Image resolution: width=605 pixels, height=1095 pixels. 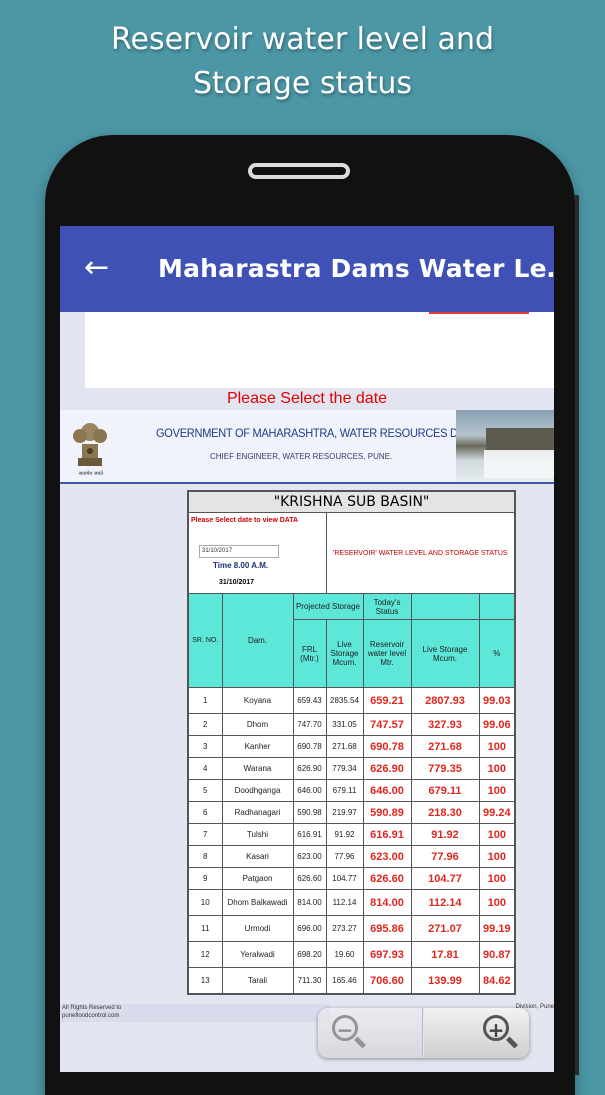 I want to click on banner-office-title: CHIEF ENGINEER, WATER RESOURCES, PUNE., so click(x=301, y=456).